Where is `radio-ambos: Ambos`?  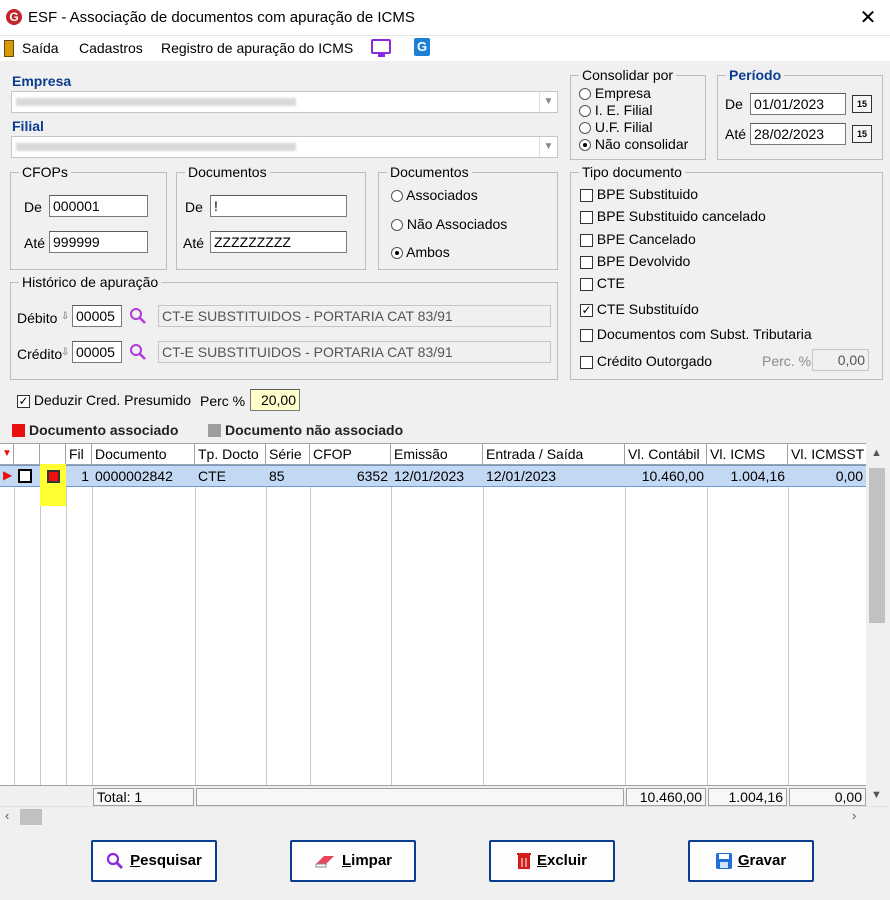 radio-ambos: Ambos is located at coordinates (420, 252).